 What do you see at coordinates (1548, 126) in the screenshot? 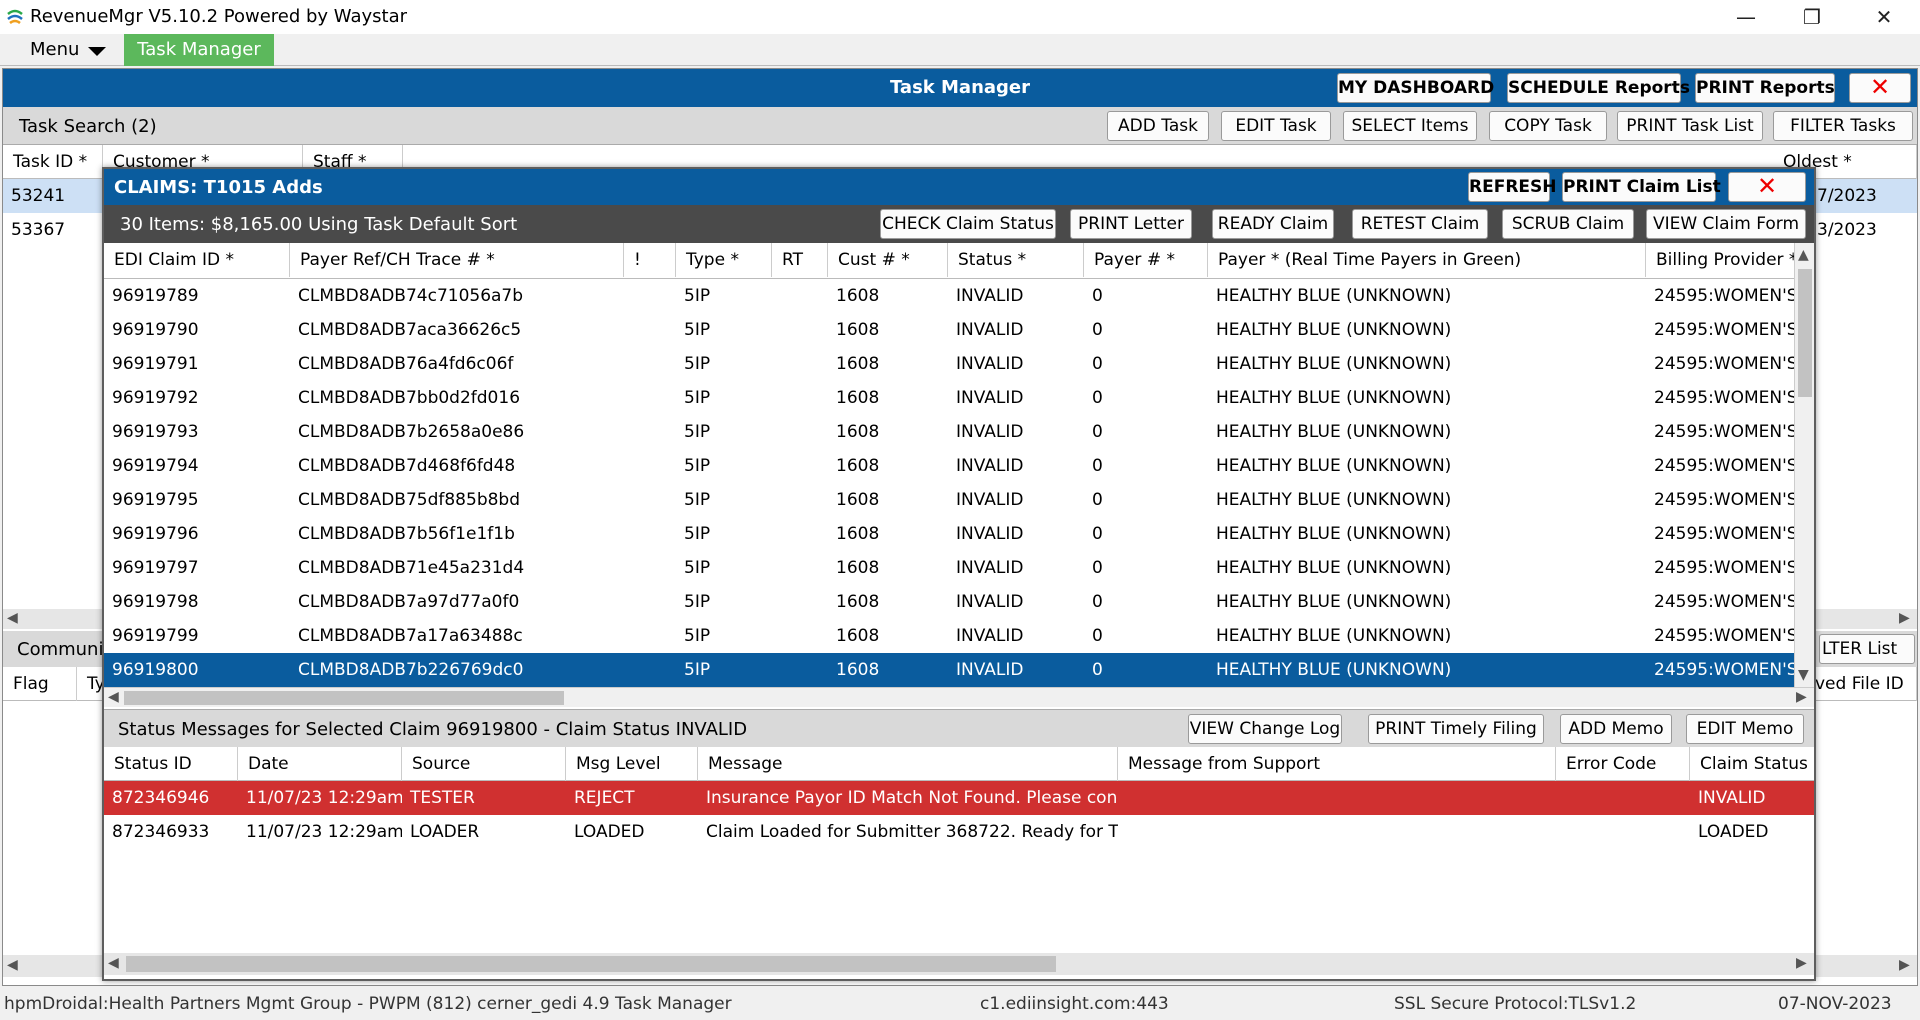
I see `copy-task-button: COPY Task` at bounding box center [1548, 126].